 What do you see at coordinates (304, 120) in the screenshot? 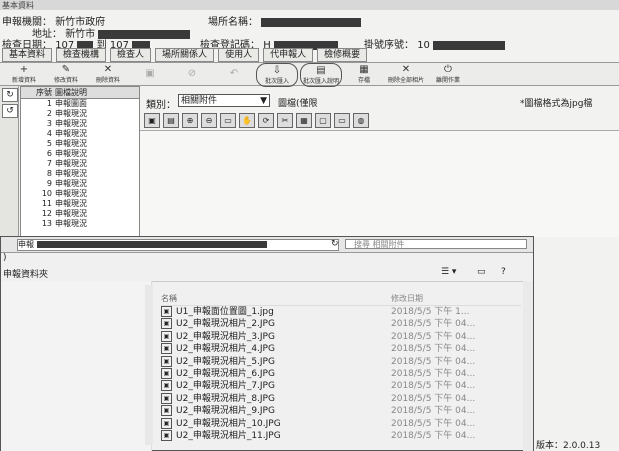
I see `gallery-icon: ▦` at bounding box center [304, 120].